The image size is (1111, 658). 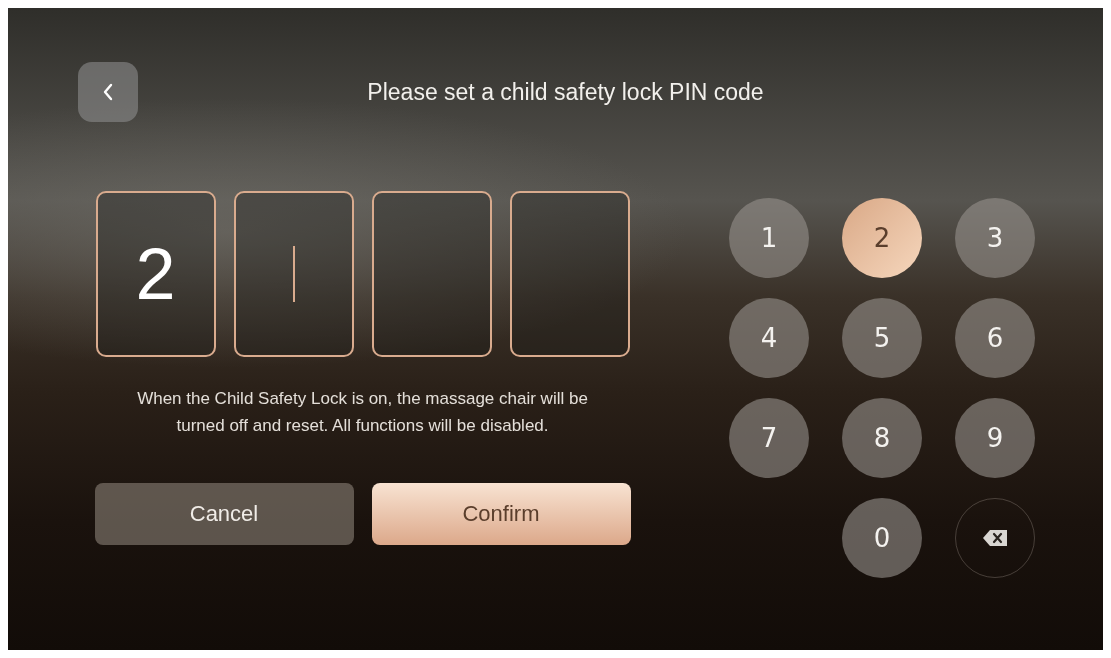 What do you see at coordinates (108, 92) in the screenshot?
I see `chevron-left-icon` at bounding box center [108, 92].